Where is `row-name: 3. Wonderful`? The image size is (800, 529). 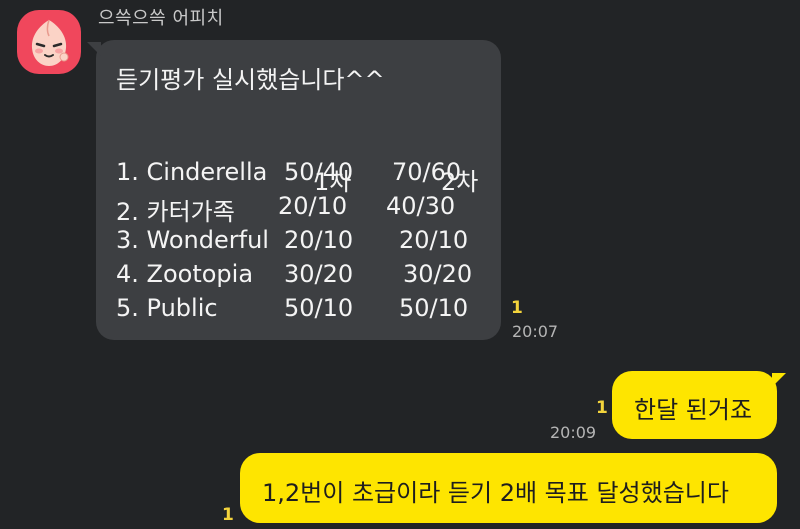
row-name: 3. Wonderful is located at coordinates (192, 240).